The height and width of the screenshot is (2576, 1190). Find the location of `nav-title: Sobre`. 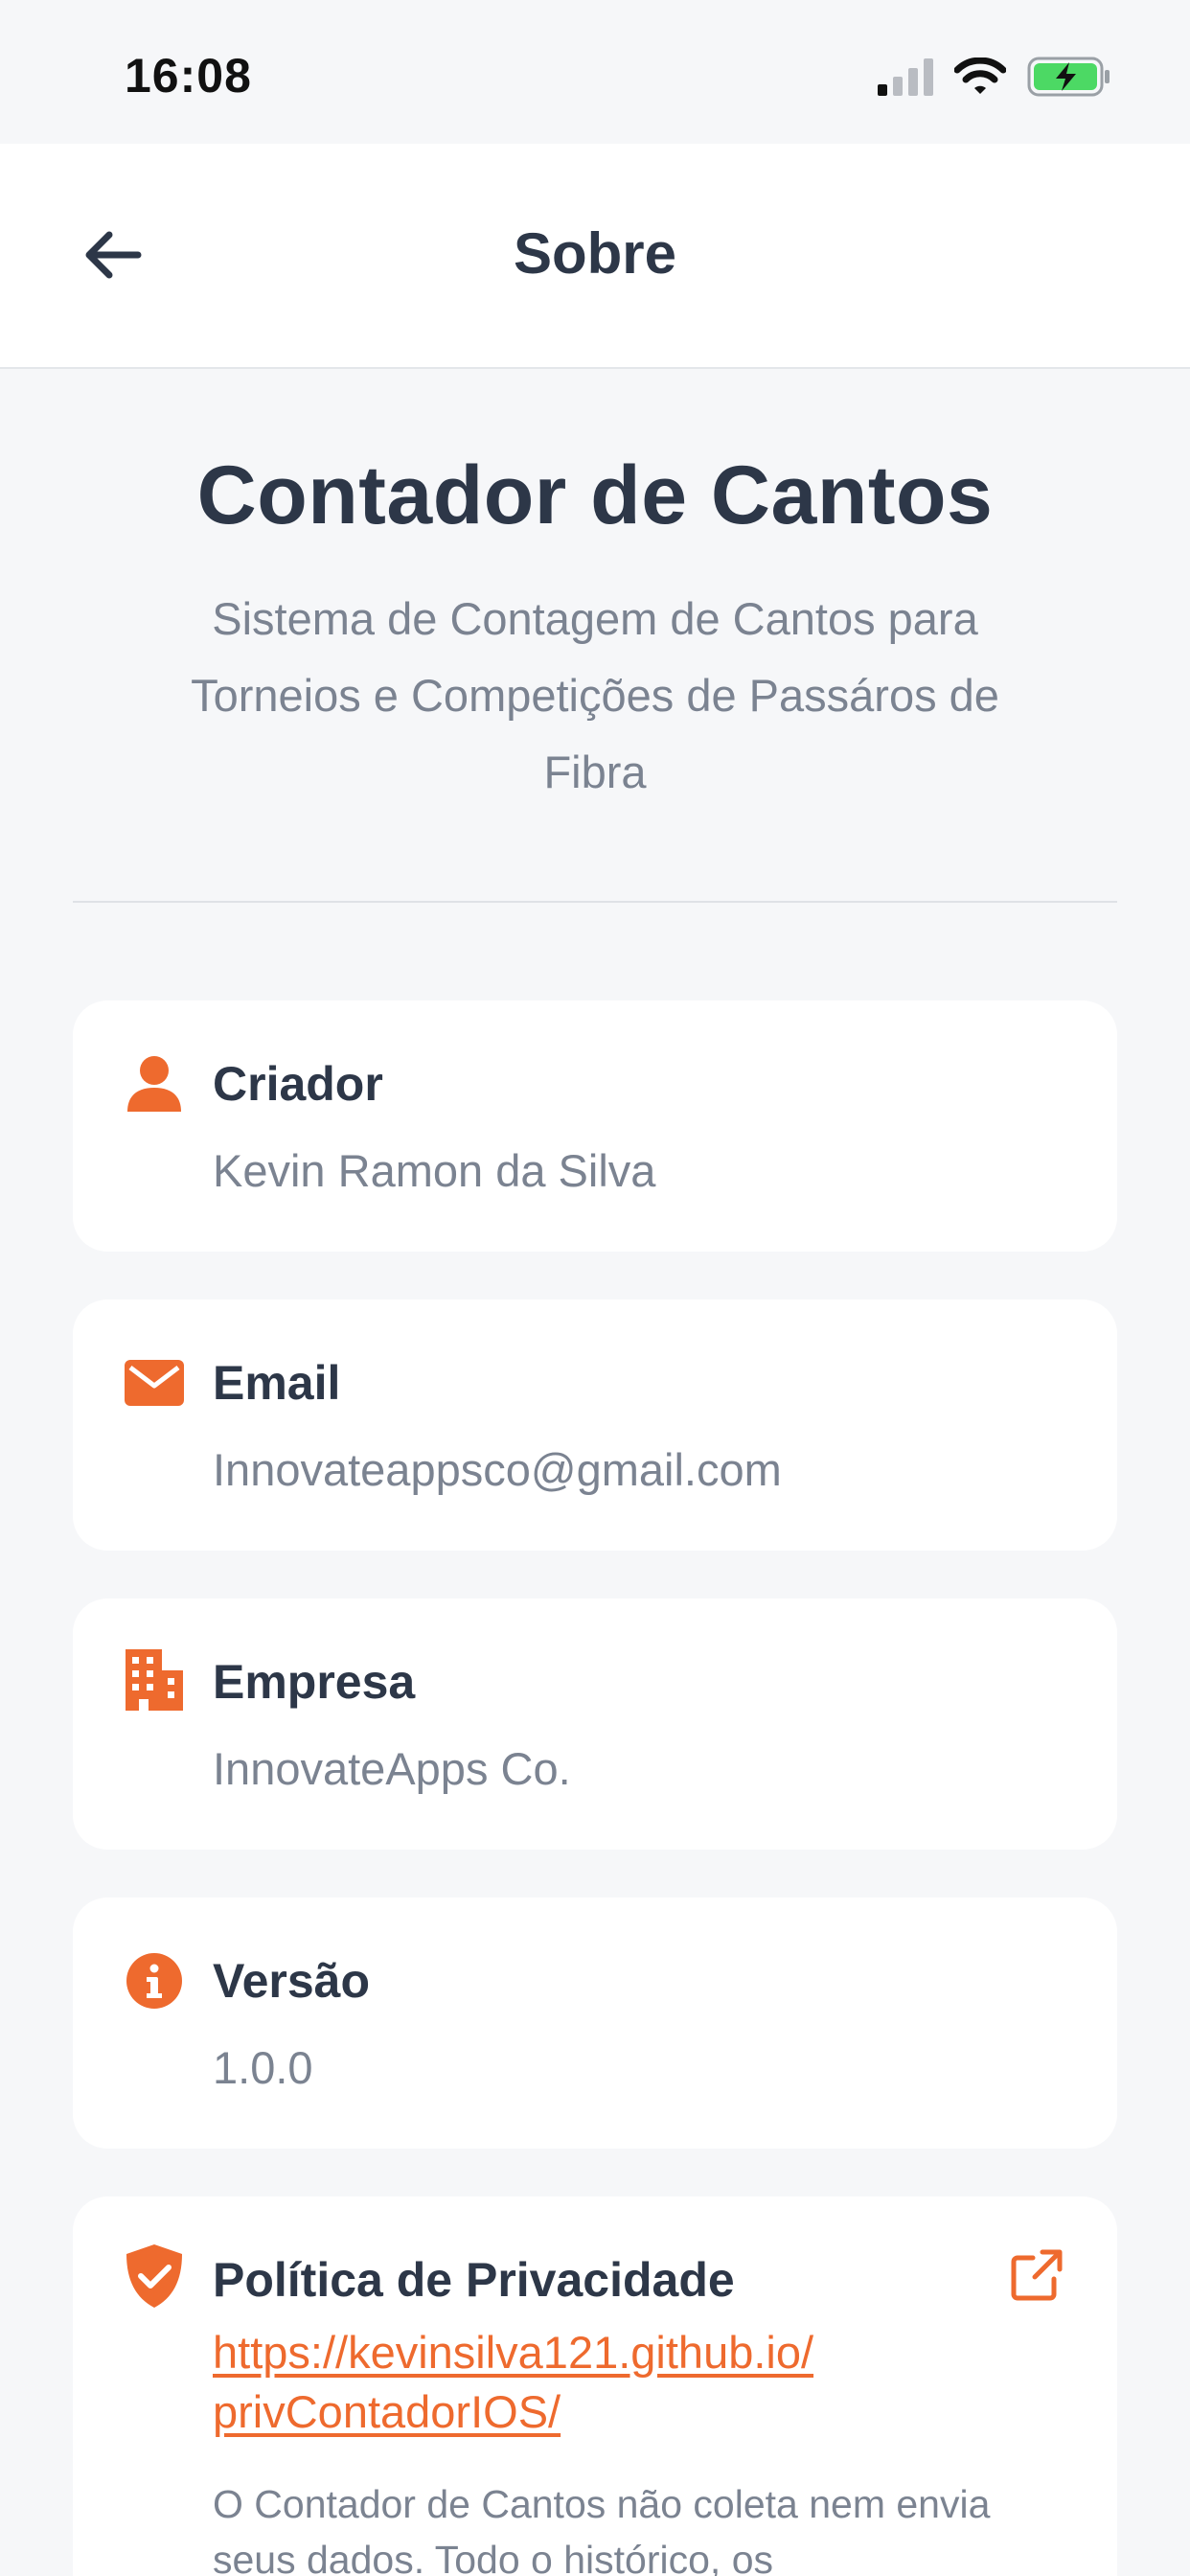

nav-title: Sobre is located at coordinates (595, 253).